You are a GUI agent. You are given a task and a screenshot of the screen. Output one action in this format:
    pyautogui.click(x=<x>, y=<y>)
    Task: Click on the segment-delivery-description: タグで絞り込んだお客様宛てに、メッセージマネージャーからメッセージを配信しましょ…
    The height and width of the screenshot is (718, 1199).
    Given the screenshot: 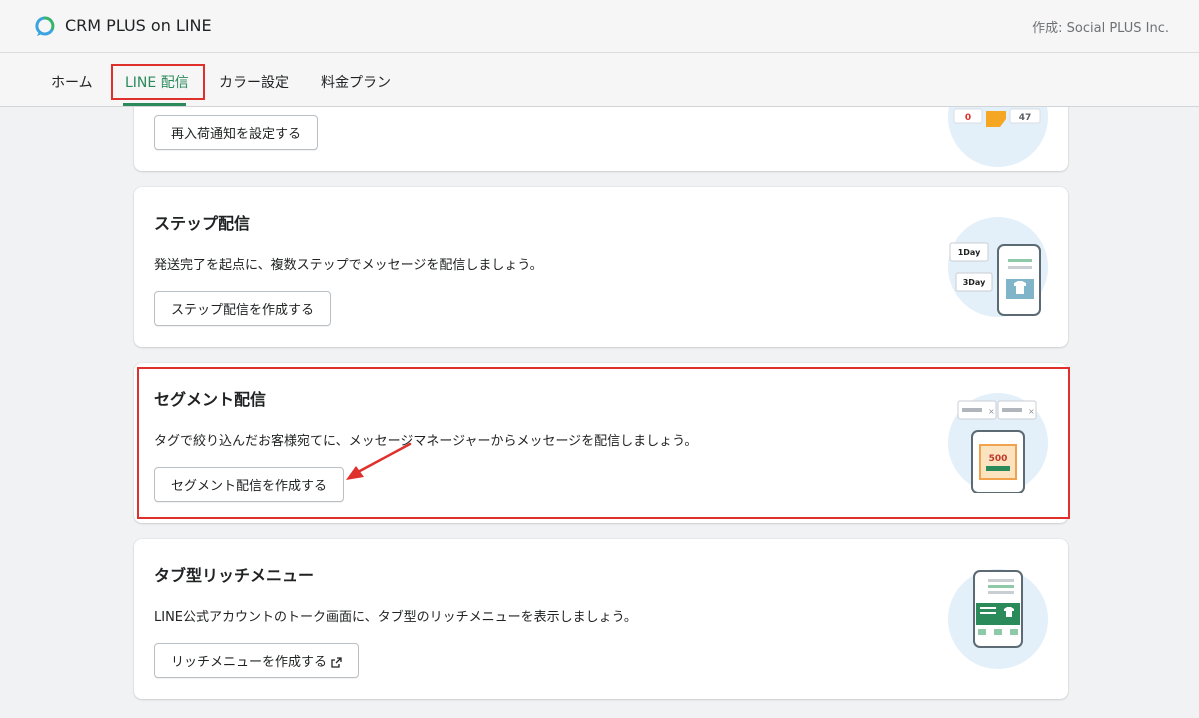 What is the action you would take?
    pyautogui.click(x=426, y=441)
    